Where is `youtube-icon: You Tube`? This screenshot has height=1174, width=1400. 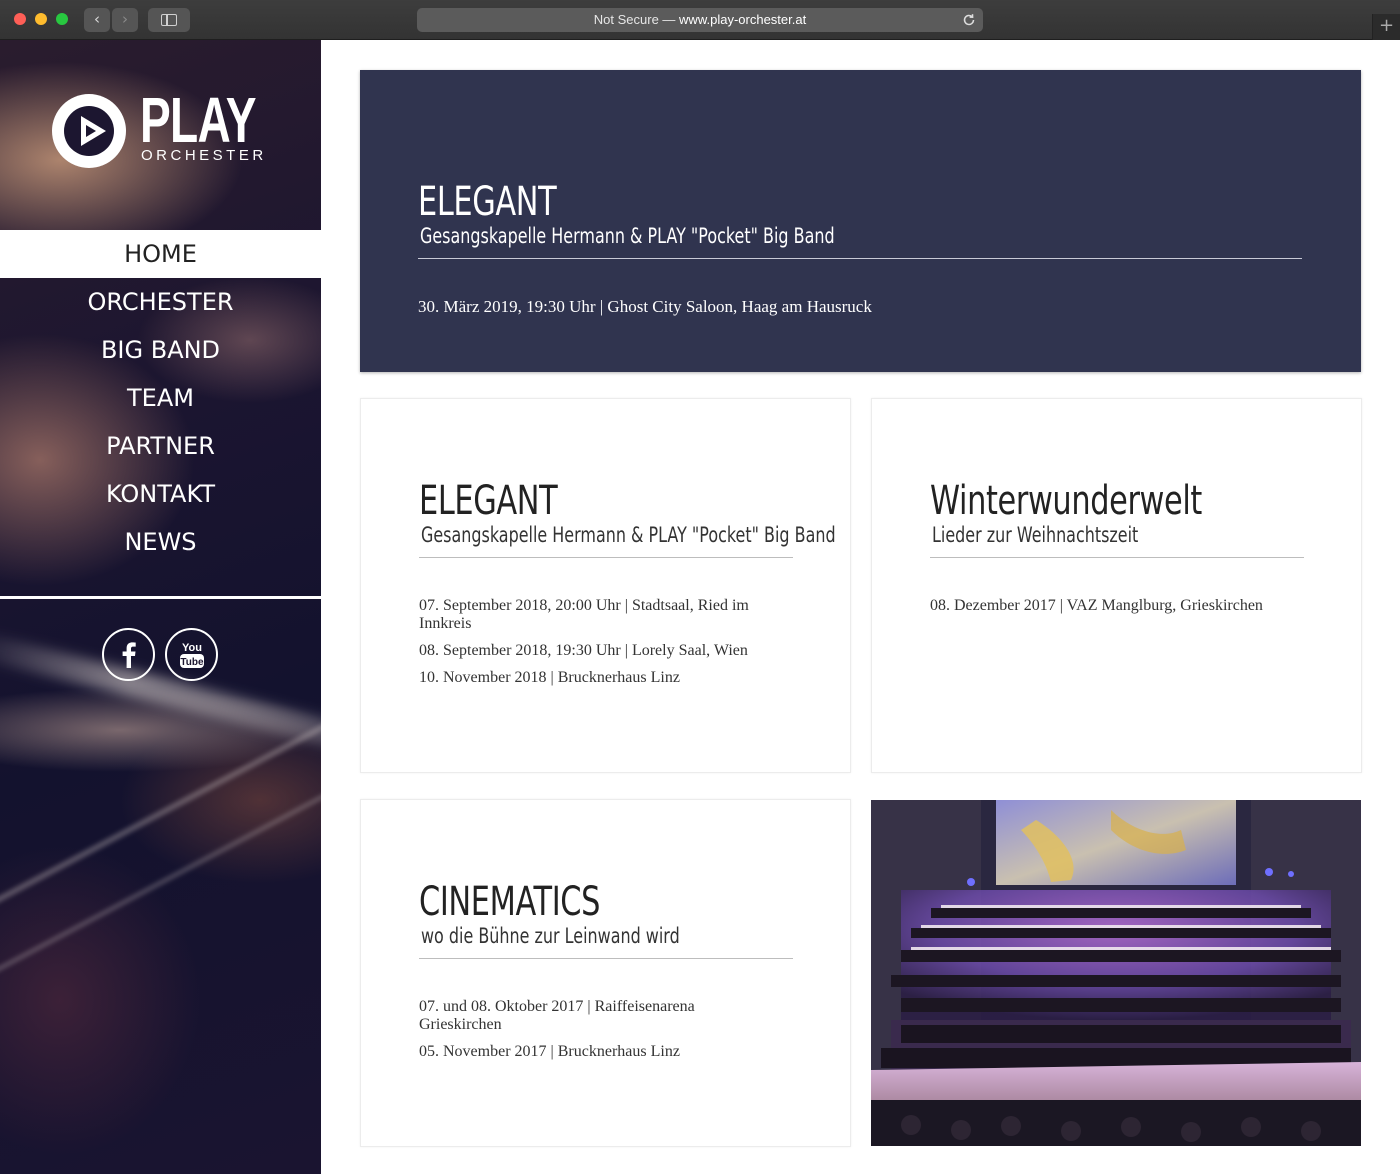 youtube-icon: You Tube is located at coordinates (191, 655).